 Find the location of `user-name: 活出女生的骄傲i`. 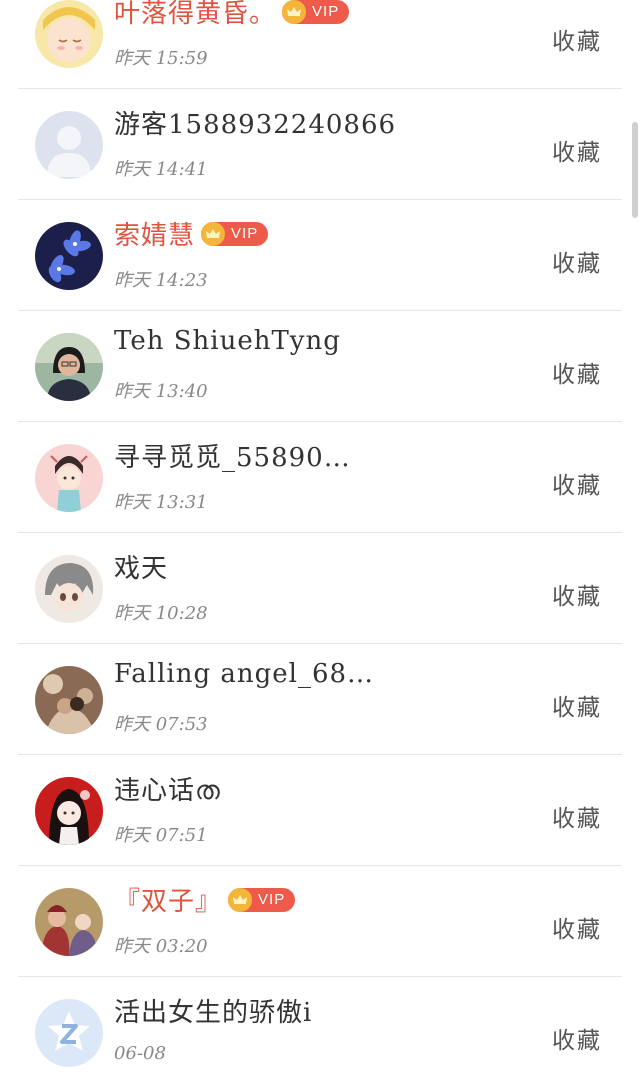

user-name: 活出女生的骄傲i is located at coordinates (213, 1010).